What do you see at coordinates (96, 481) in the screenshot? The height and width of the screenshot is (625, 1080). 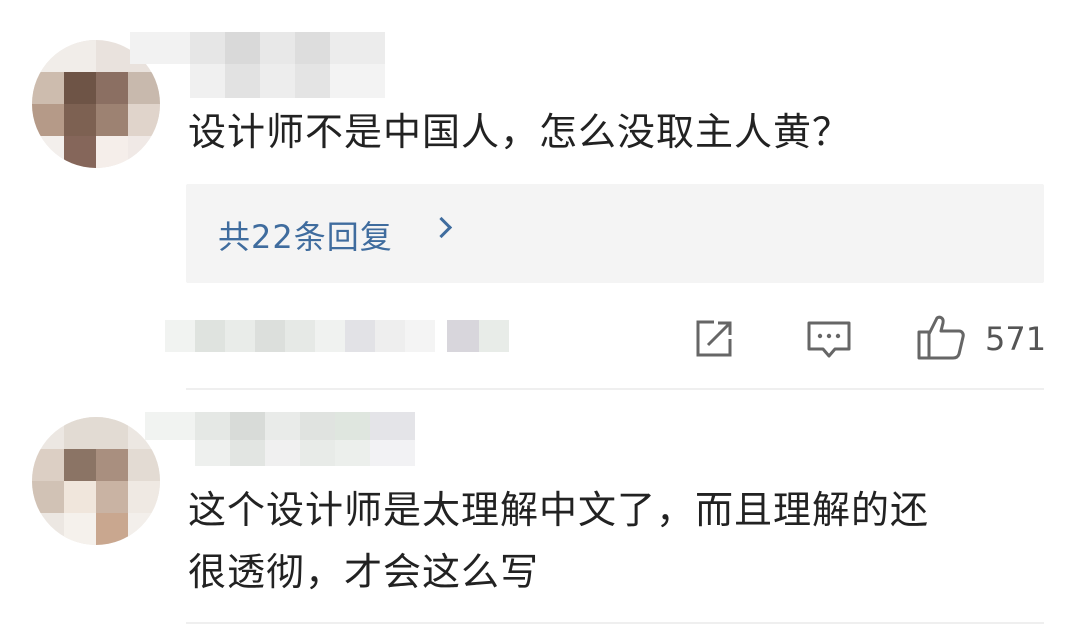 I see `avatar` at bounding box center [96, 481].